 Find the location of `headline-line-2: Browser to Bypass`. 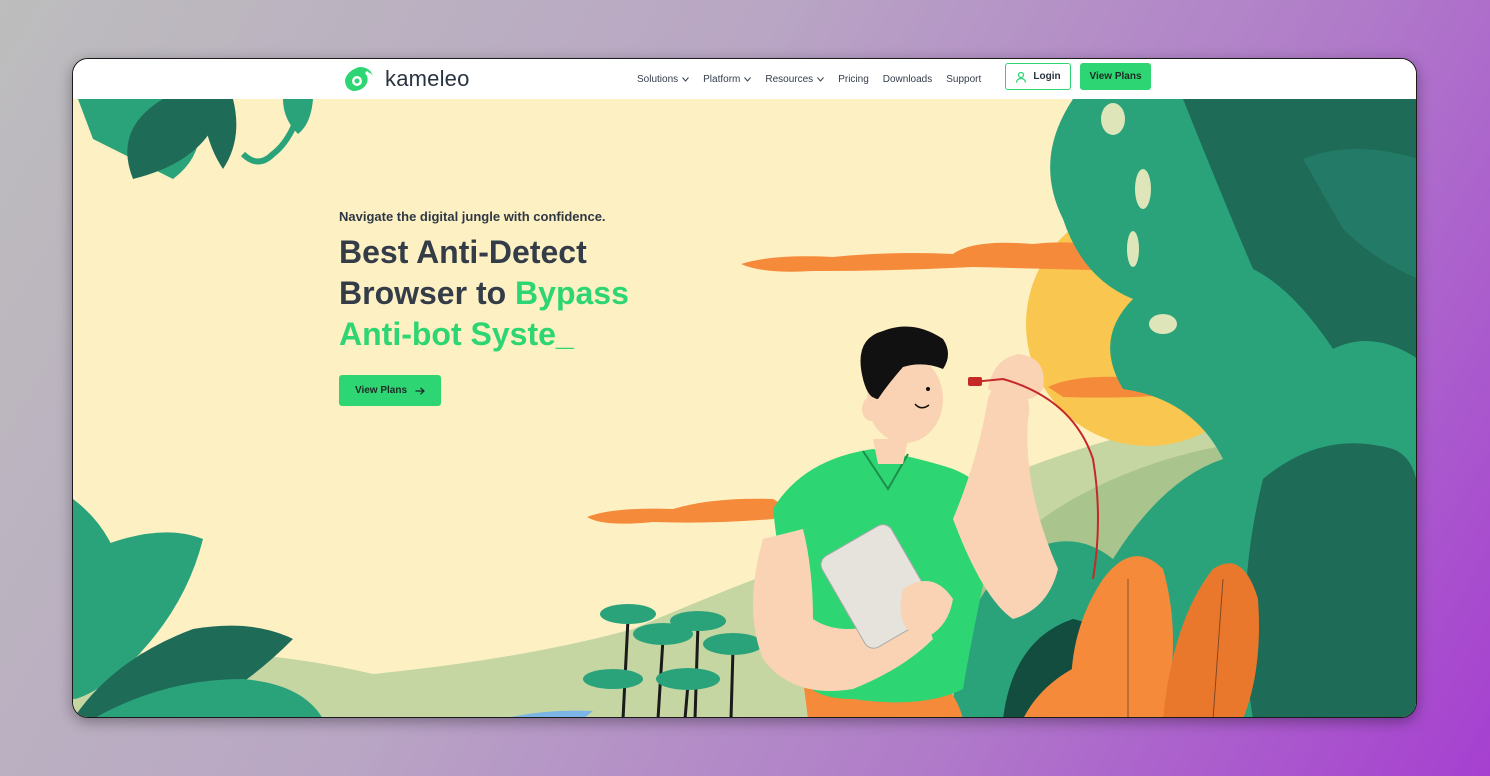

headline-line-2: Browser to Bypass is located at coordinates (499, 293).